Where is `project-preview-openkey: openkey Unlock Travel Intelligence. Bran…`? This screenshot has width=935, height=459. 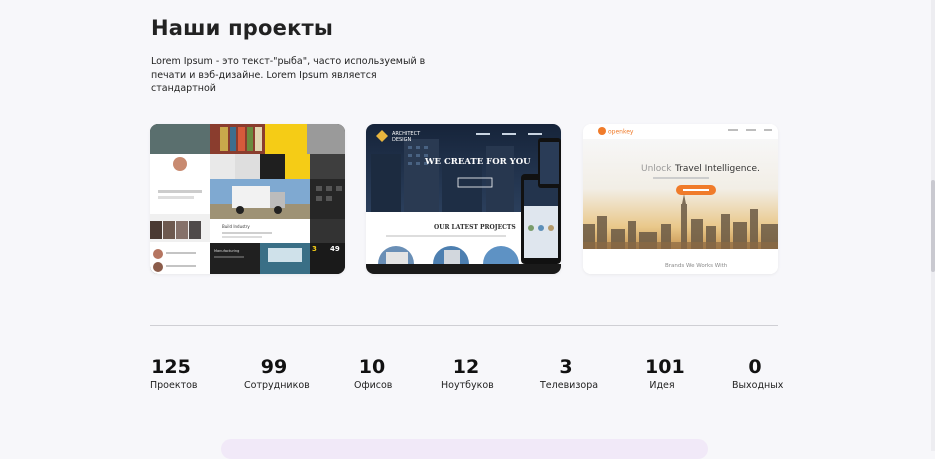
project-preview-openkey: openkey Unlock Travel Intelligence. Bran… is located at coordinates (680, 199).